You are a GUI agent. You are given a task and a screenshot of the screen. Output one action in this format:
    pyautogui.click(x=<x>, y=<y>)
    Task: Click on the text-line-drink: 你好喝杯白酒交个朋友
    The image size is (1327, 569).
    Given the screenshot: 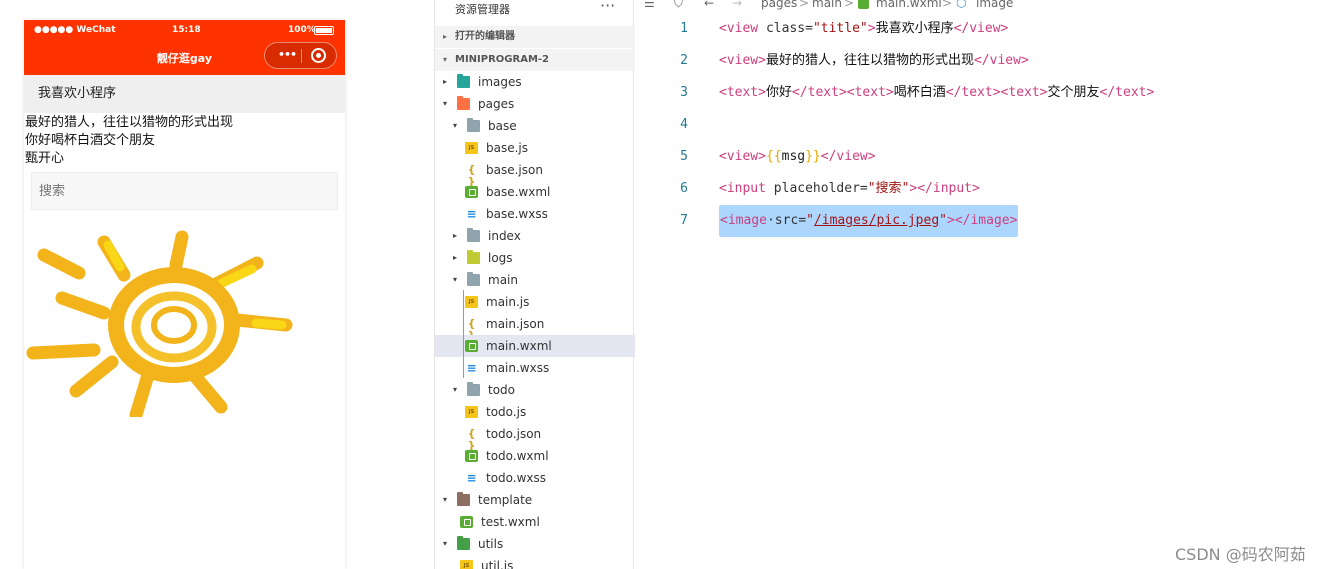 What is the action you would take?
    pyautogui.click(x=90, y=140)
    